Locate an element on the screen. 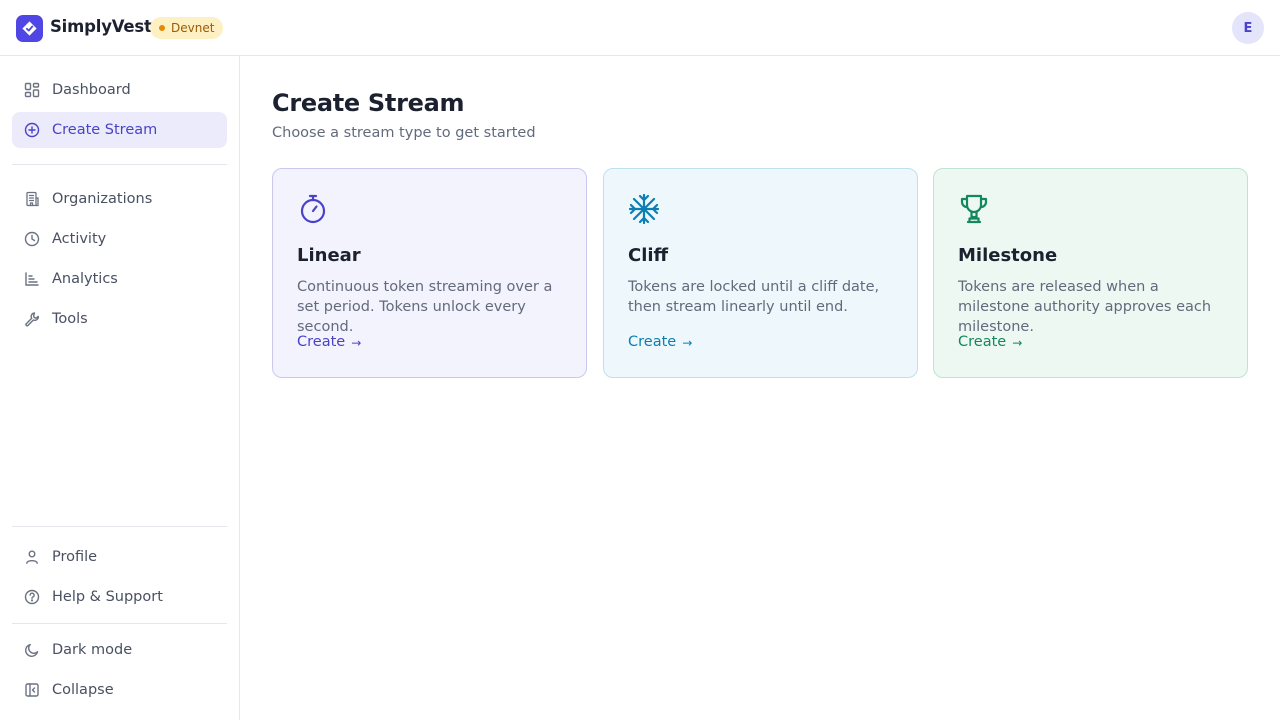 The height and width of the screenshot is (720, 1280). card-title: Milestone is located at coordinates (1008, 255).